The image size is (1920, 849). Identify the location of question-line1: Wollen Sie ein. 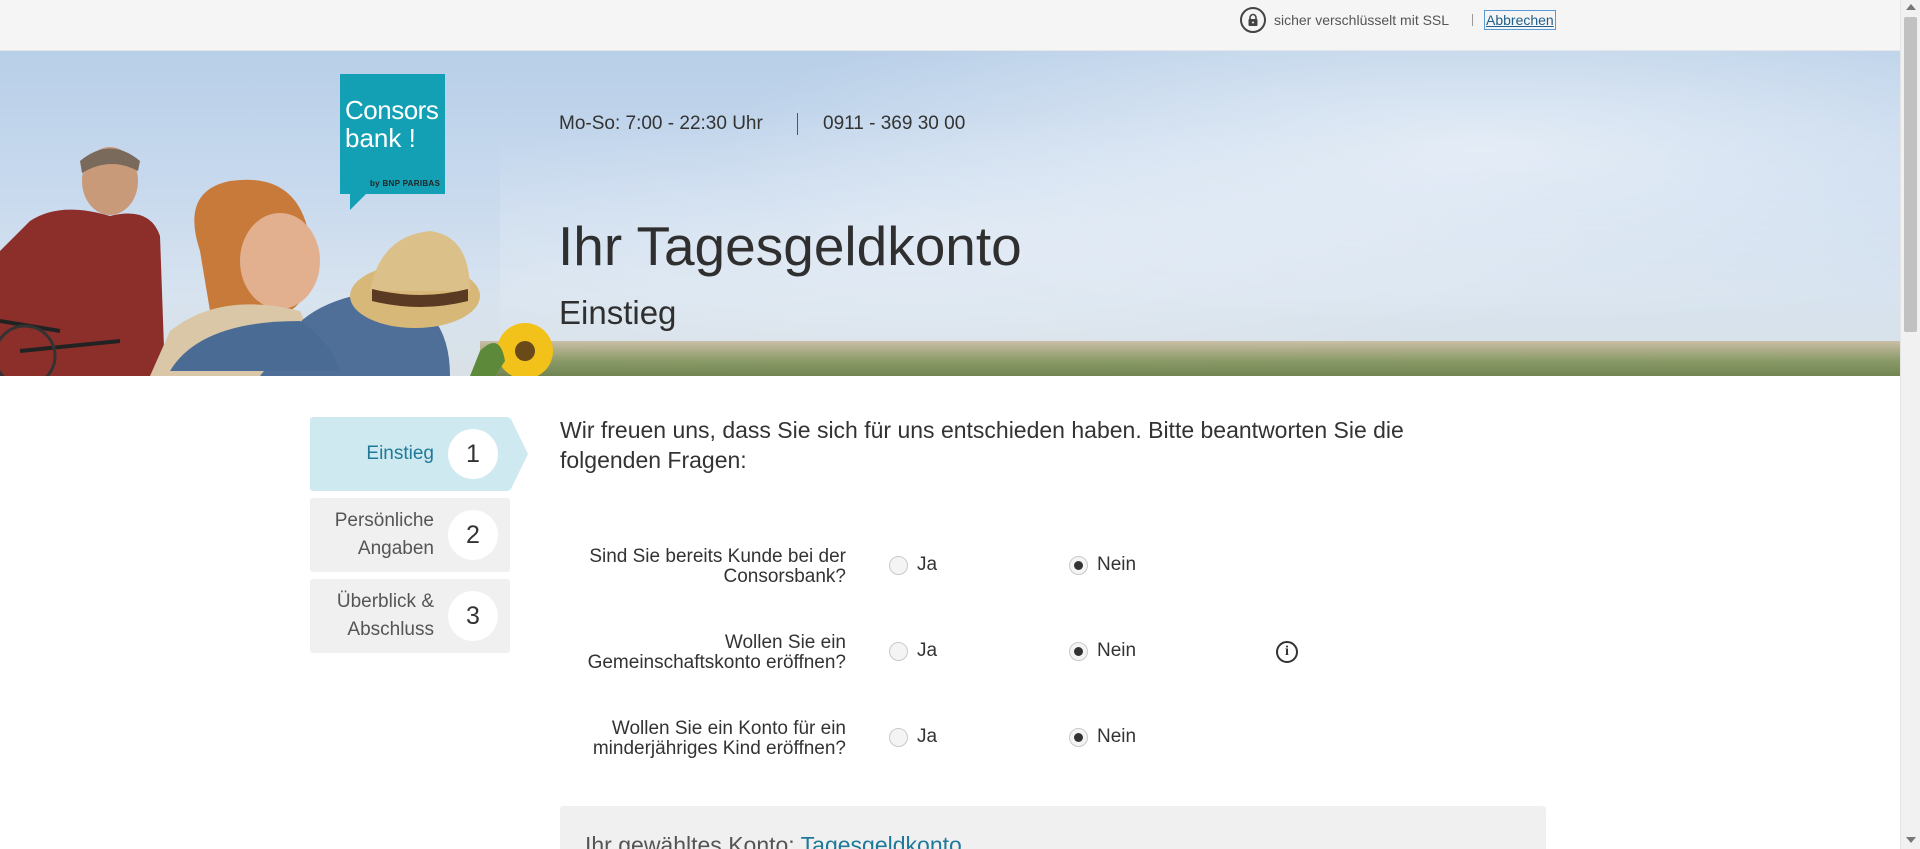
(785, 642).